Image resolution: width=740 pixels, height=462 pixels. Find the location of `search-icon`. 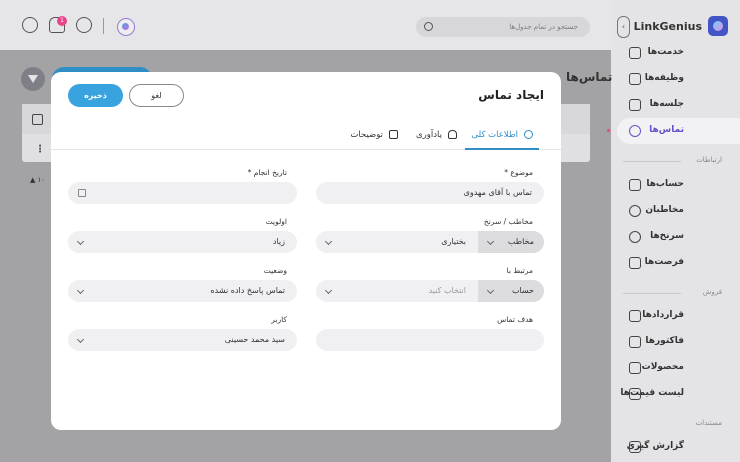

search-icon is located at coordinates (428, 26).